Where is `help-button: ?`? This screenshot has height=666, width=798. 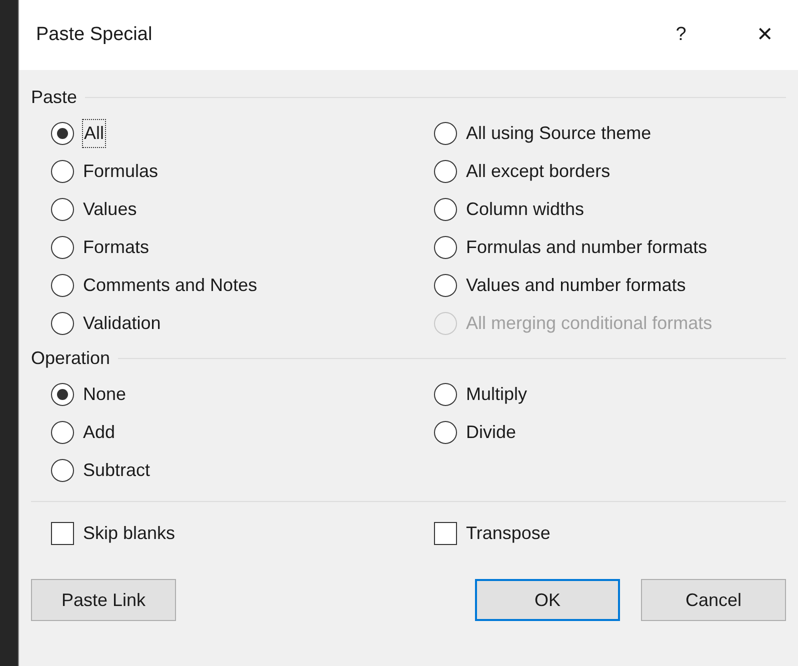
help-button: ? is located at coordinates (681, 35).